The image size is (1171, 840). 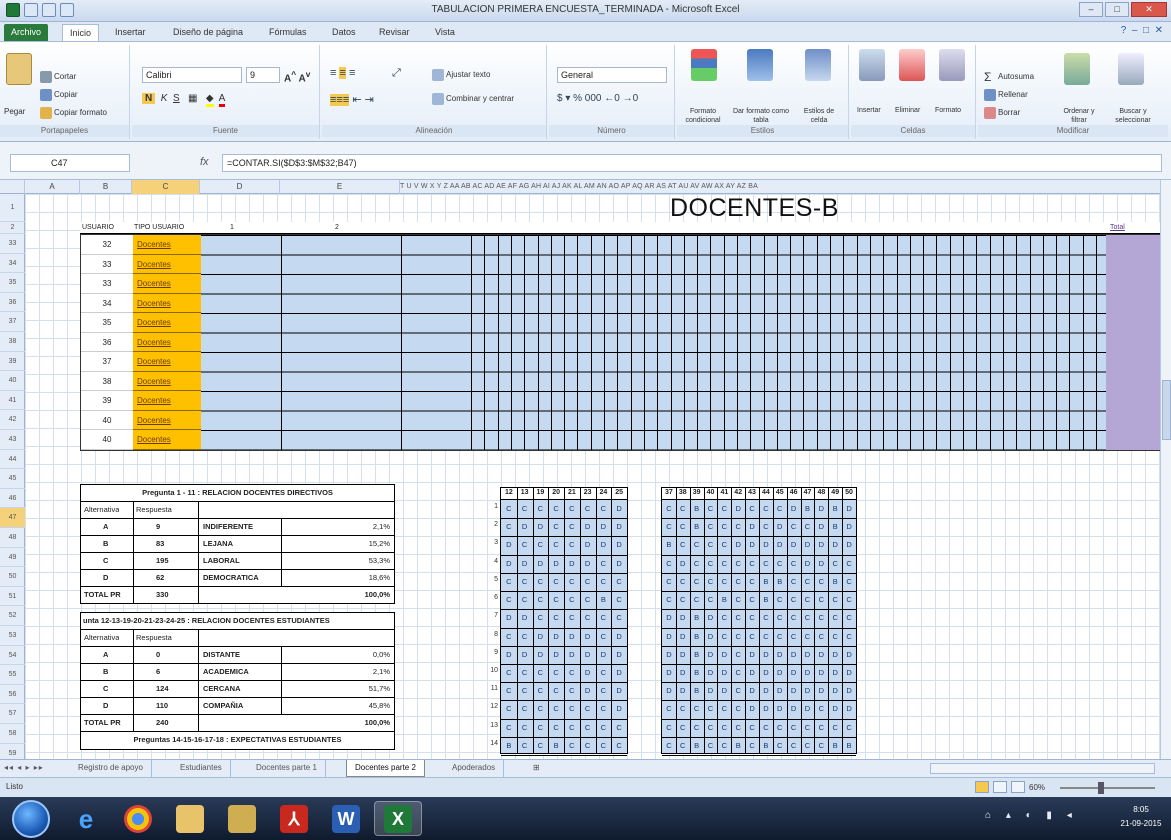 I want to click on row-header: 52, so click(x=12, y=616).